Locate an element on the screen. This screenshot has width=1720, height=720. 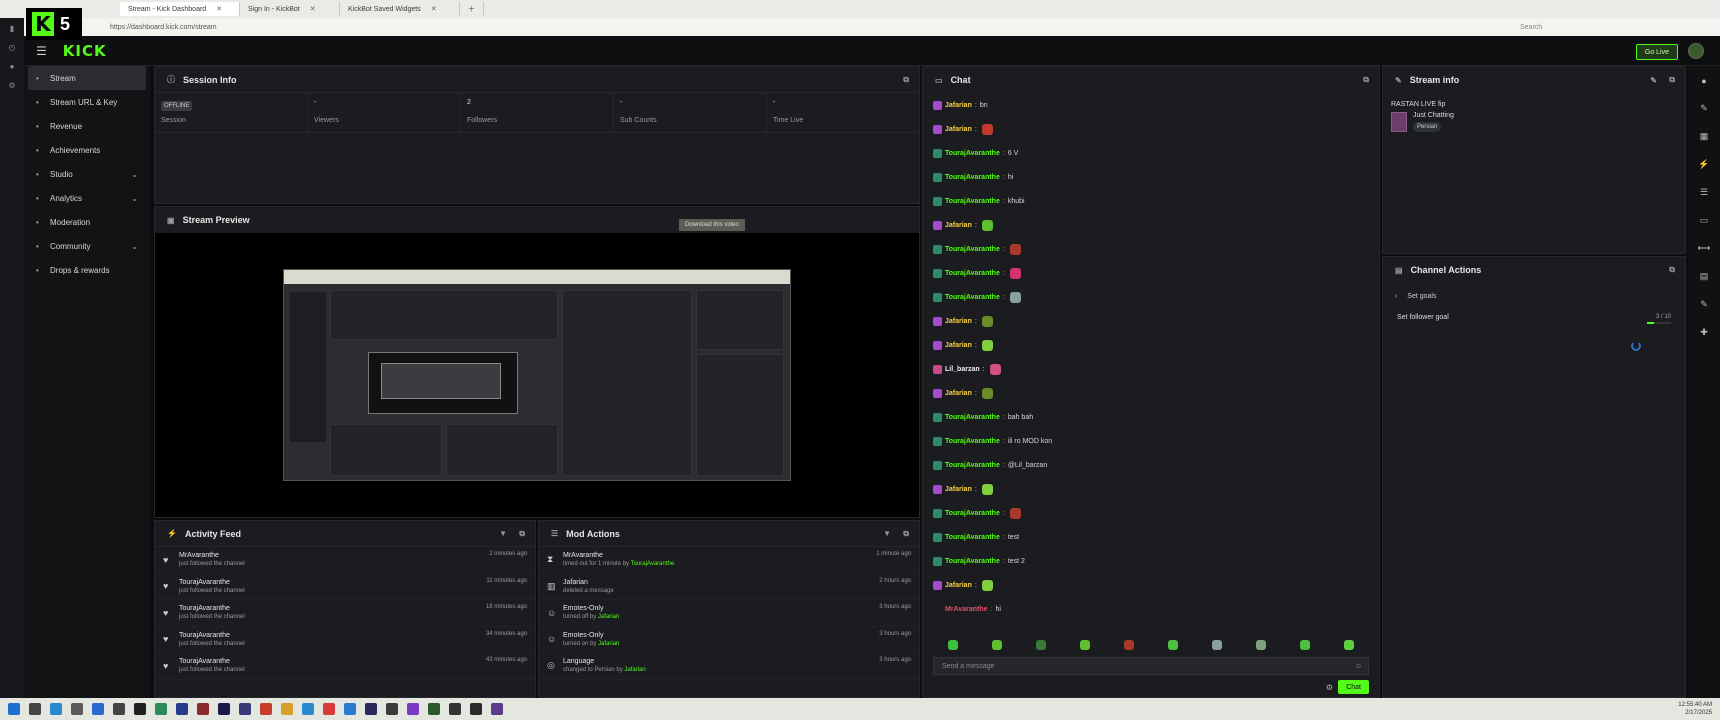
sidebar-toggle-icon: ▮ is located at coordinates (12, 28).